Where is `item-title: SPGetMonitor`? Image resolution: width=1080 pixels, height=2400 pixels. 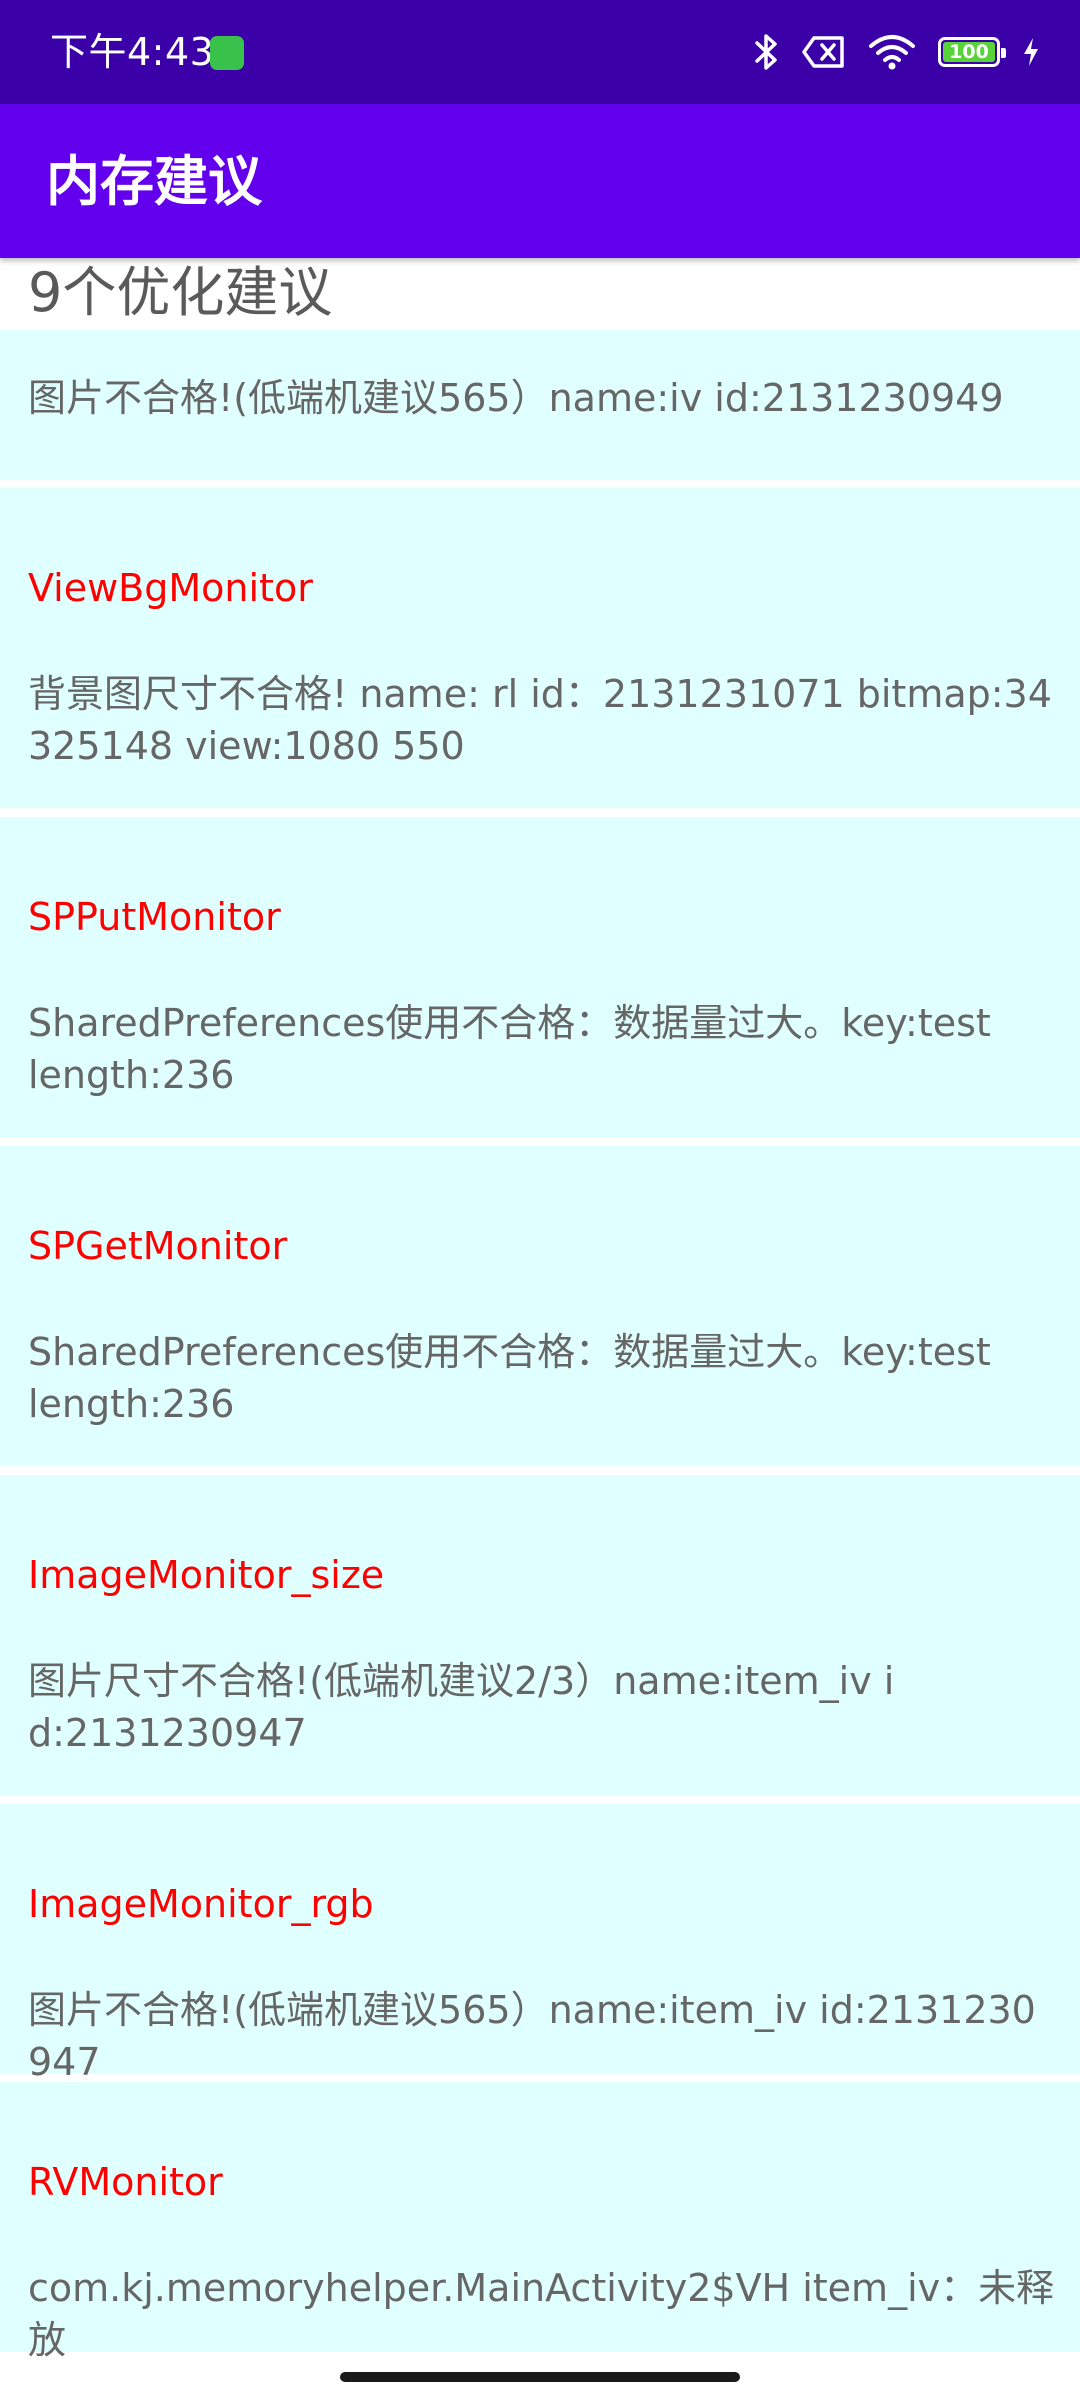
item-title: SPGetMonitor is located at coordinates (158, 1246).